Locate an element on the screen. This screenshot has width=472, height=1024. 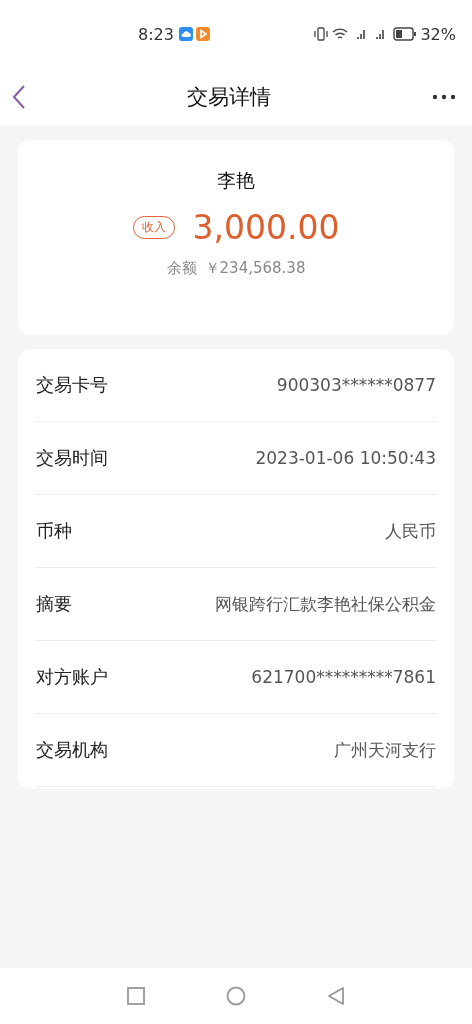
status-time: 8:23 is located at coordinates (156, 34).